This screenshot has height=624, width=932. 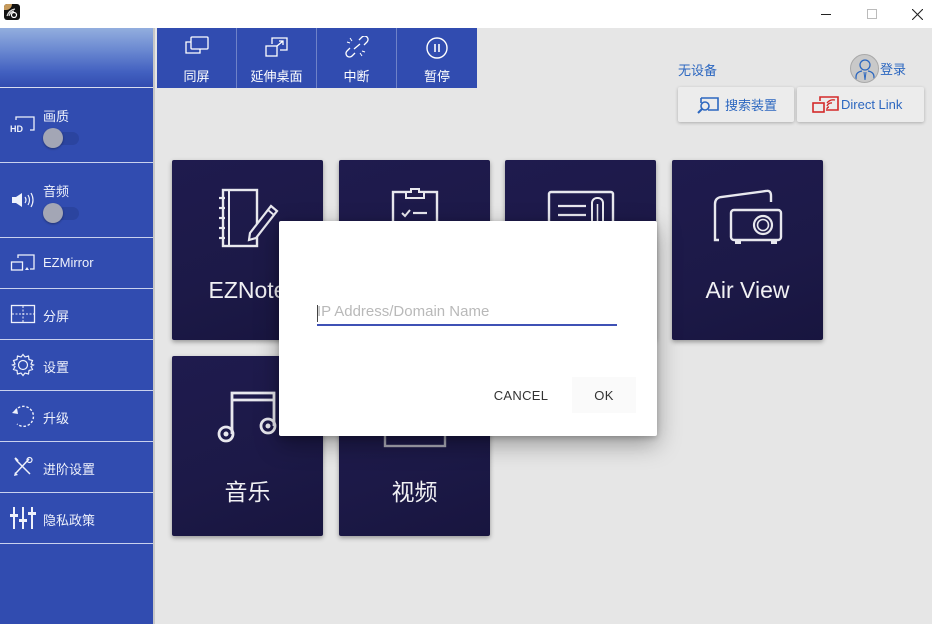 I want to click on speaker-icon, so click(x=23, y=200).